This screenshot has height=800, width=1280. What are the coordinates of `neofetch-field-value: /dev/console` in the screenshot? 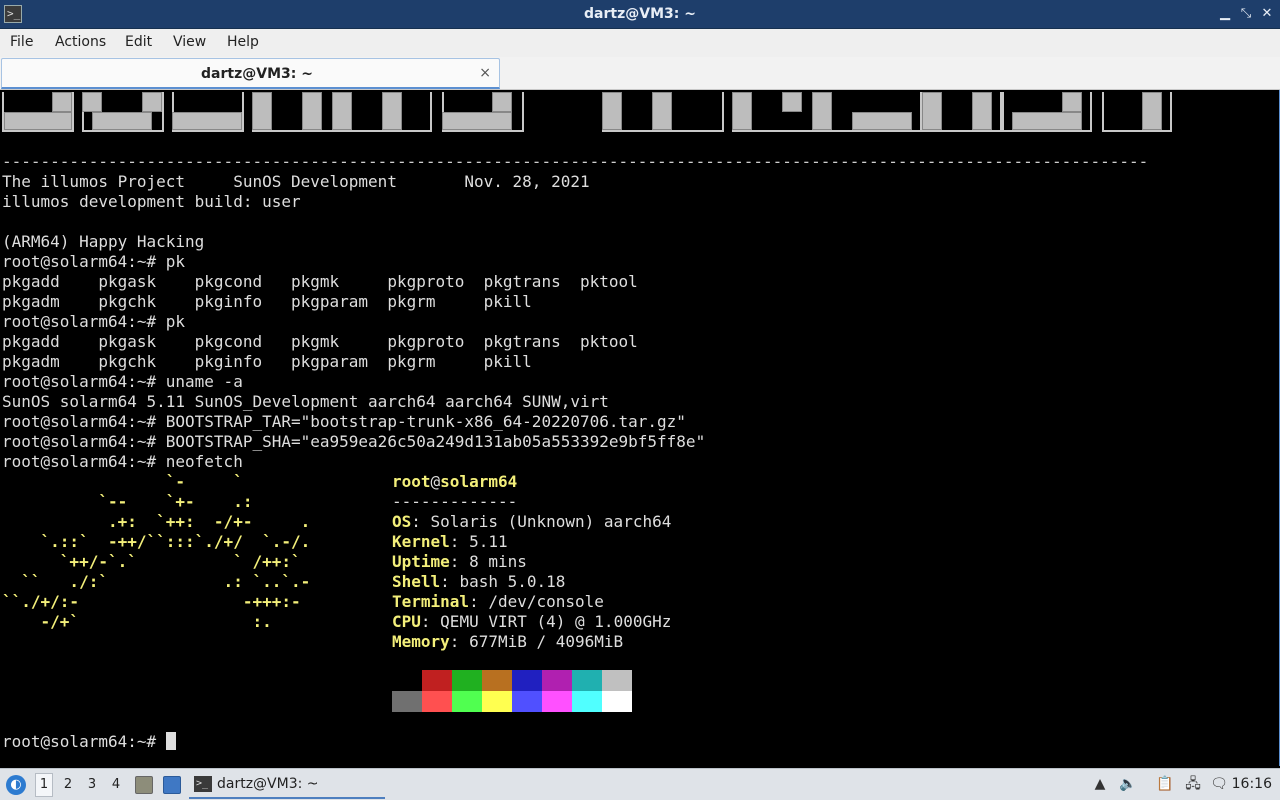 It's located at (546, 601).